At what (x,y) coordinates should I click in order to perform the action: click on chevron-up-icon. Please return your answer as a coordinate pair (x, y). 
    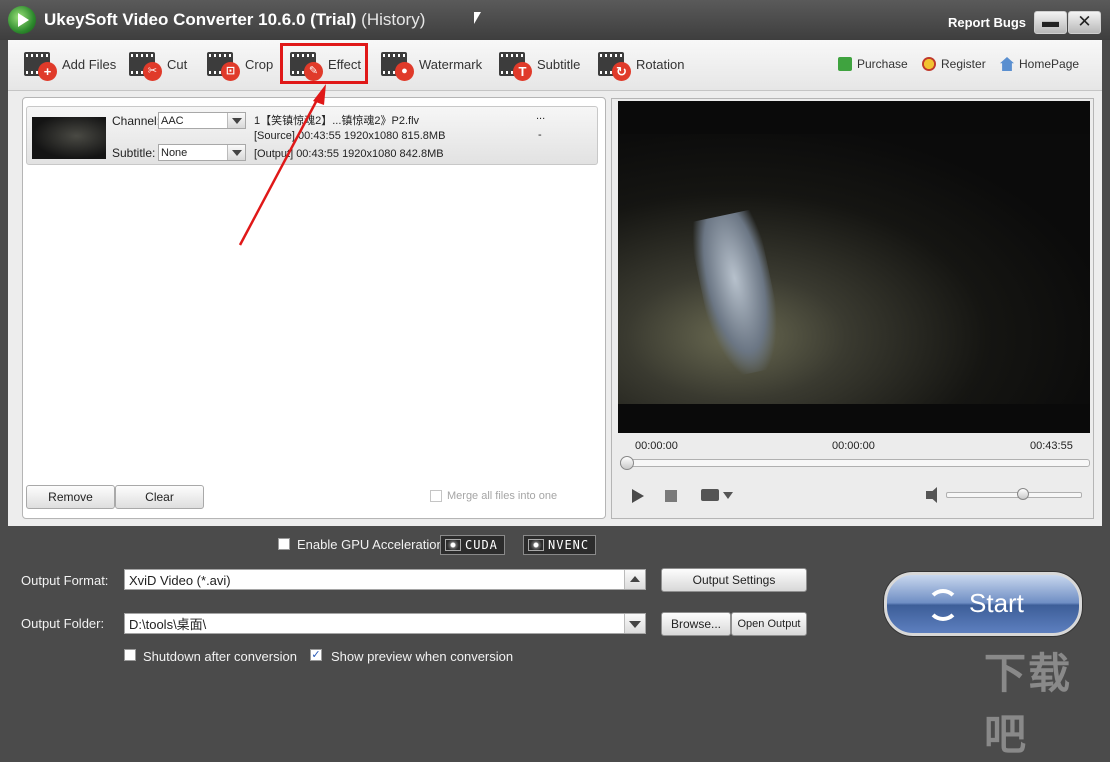
    Looking at the image, I should click on (634, 579).